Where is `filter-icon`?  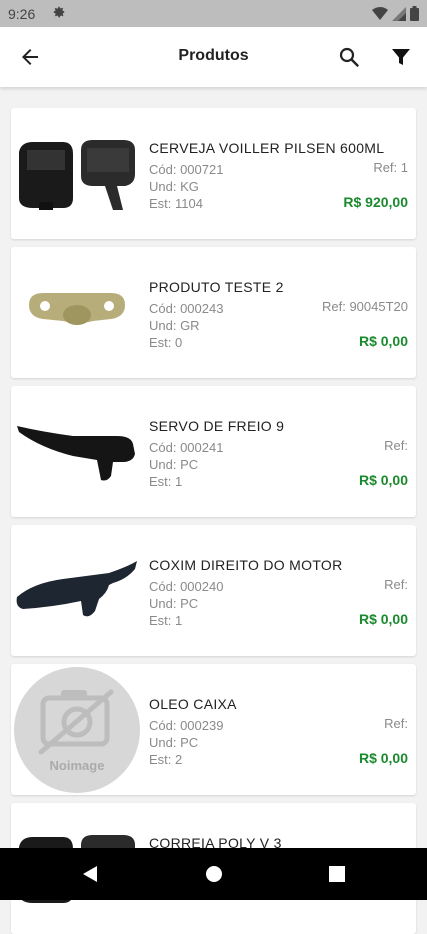 filter-icon is located at coordinates (401, 57).